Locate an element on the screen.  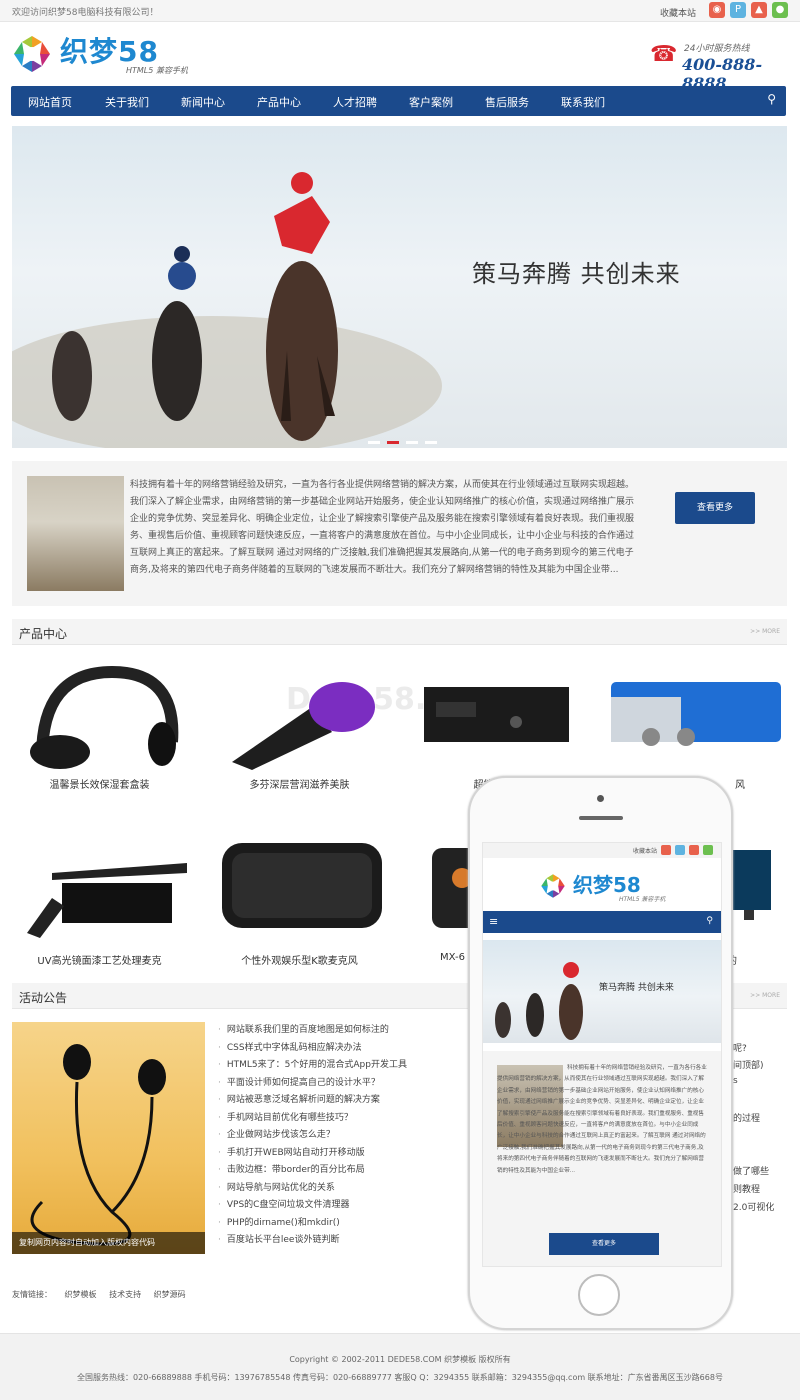
news-item: PHP的dirname()和mkdir() is located at coordinates (312, 1224).